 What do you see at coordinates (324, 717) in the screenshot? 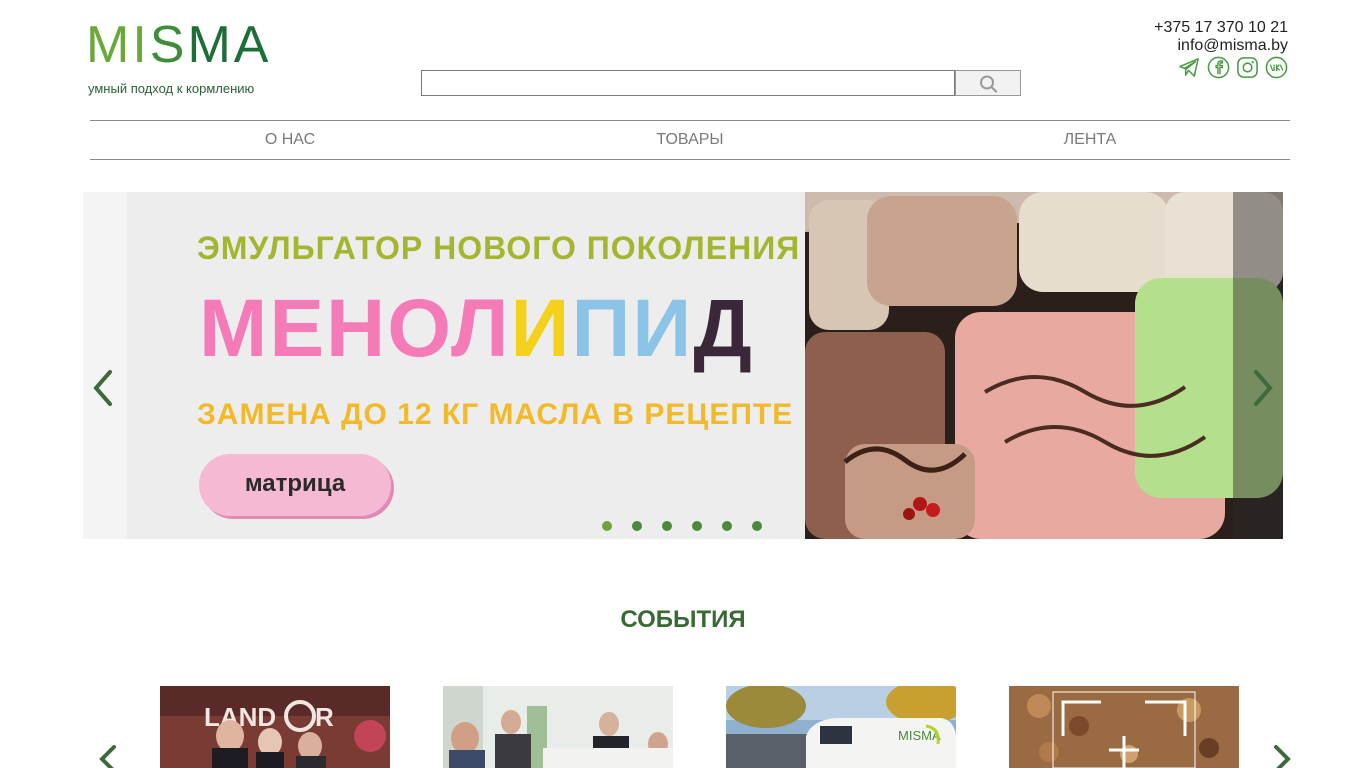
I see `svg-text: R` at bounding box center [324, 717].